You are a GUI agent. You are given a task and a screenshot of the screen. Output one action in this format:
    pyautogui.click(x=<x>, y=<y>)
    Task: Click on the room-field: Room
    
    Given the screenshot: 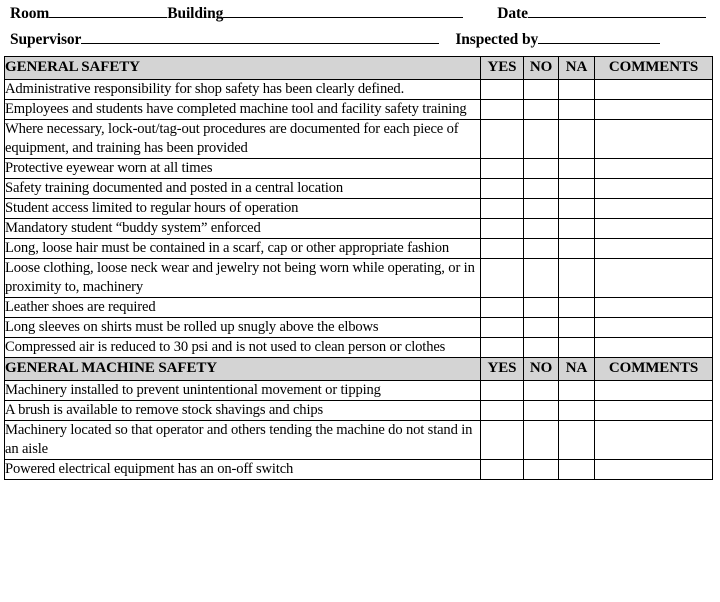 What is the action you would take?
    pyautogui.click(x=89, y=13)
    